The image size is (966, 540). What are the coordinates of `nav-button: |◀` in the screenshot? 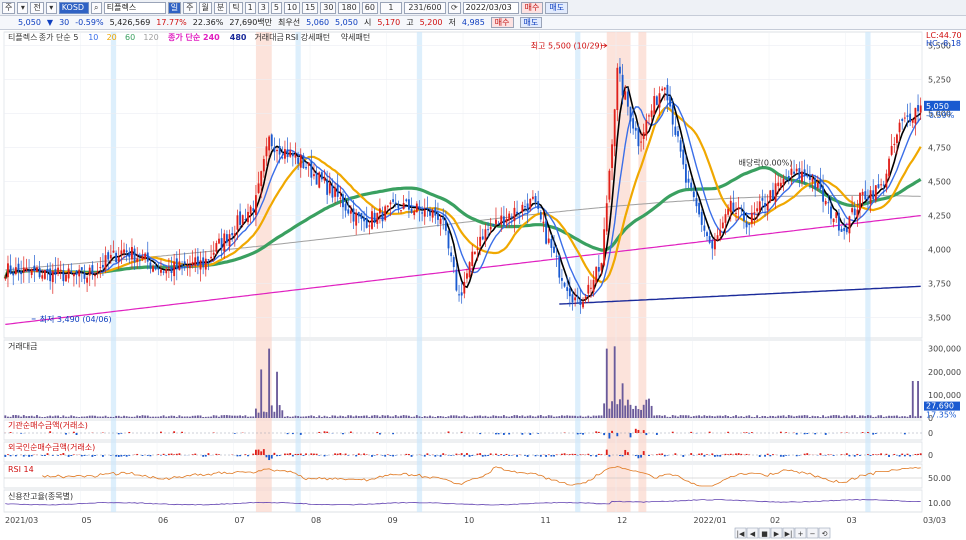 It's located at (740, 533).